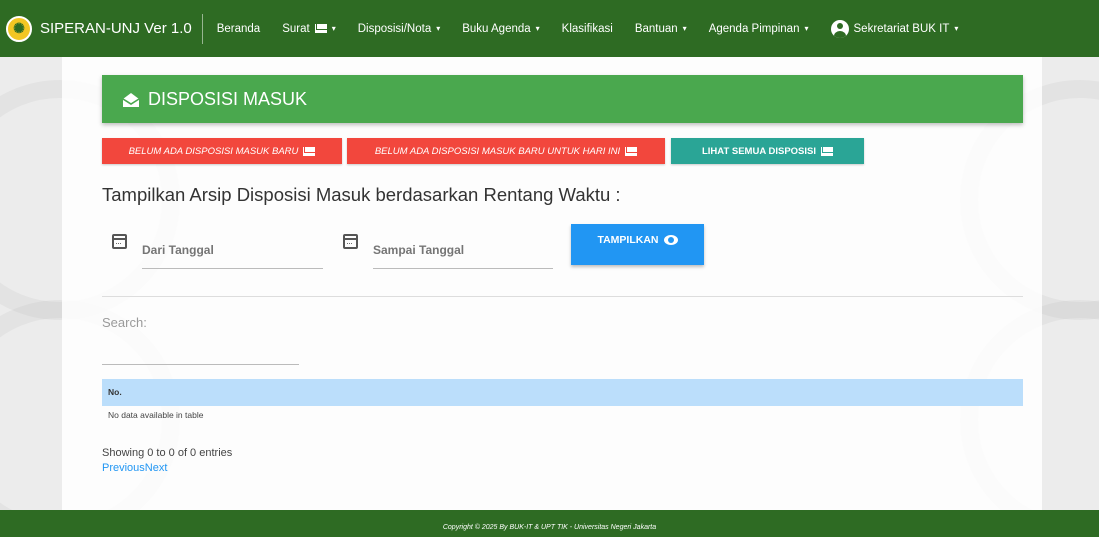 The height and width of the screenshot is (537, 1099). I want to click on new-disposition-button: BELUM ADA DISPOSISI MASUK BARU, so click(222, 151).